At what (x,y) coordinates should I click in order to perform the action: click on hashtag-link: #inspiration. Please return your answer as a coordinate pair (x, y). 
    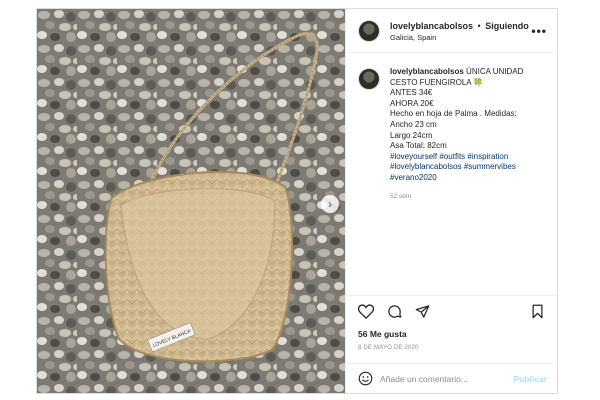
    Looking at the image, I should click on (487, 156).